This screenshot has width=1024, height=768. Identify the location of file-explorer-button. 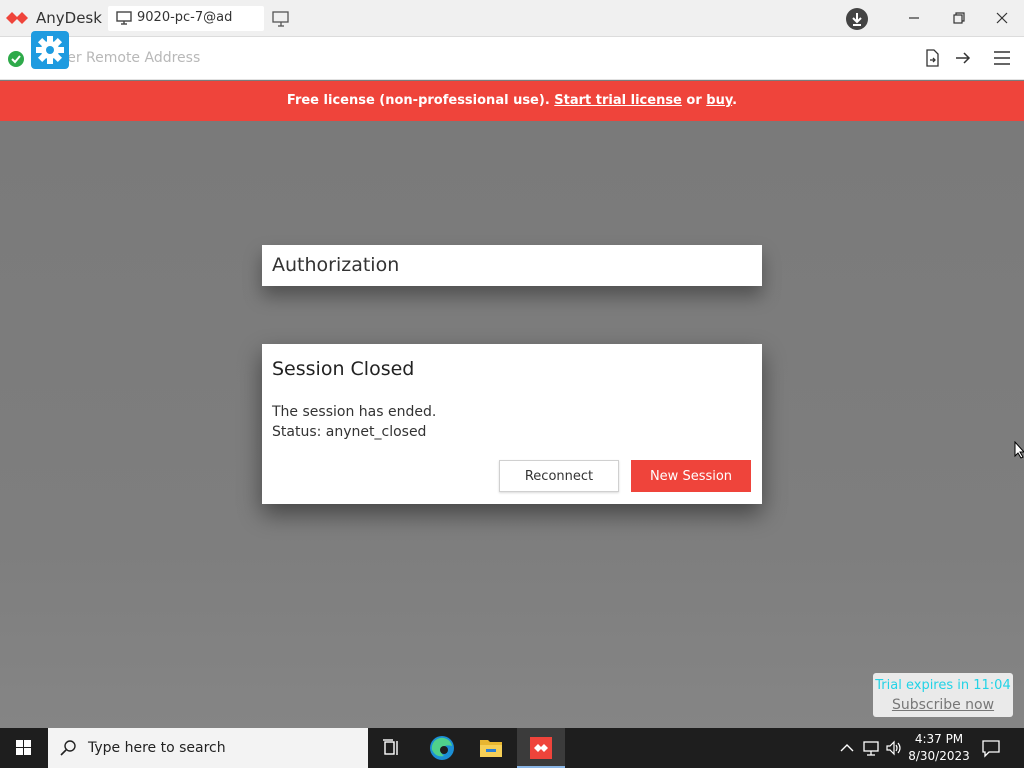
(491, 748).